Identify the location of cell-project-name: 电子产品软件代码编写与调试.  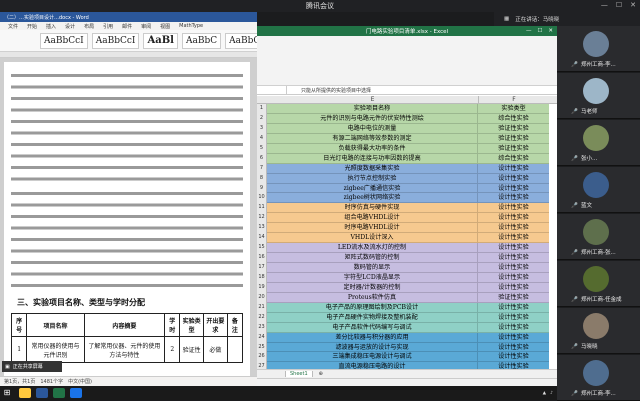
(372, 327).